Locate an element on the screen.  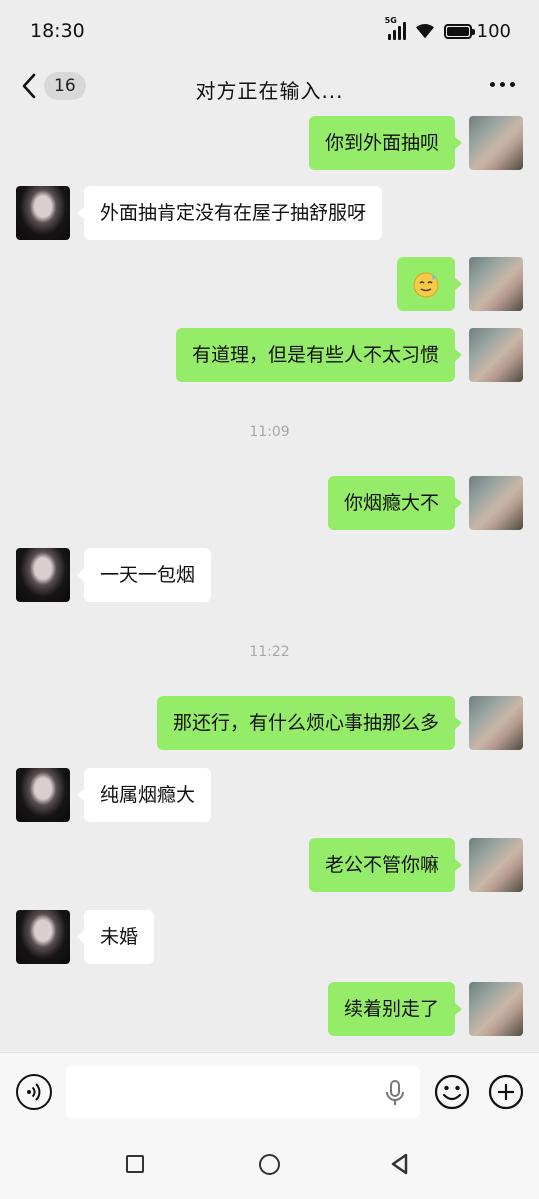
battery-indicator: 100 is located at coordinates (477, 31).